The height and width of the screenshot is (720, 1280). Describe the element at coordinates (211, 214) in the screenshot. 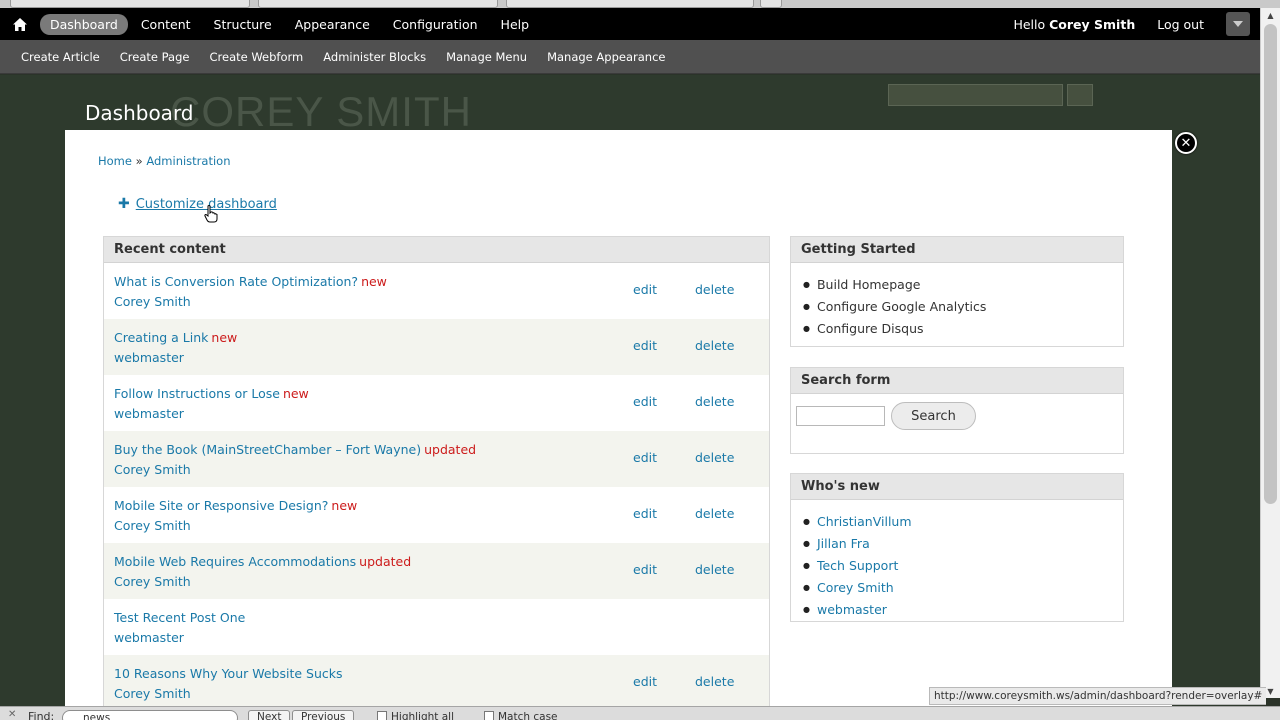

I see `hand-cursor-icon` at that location.